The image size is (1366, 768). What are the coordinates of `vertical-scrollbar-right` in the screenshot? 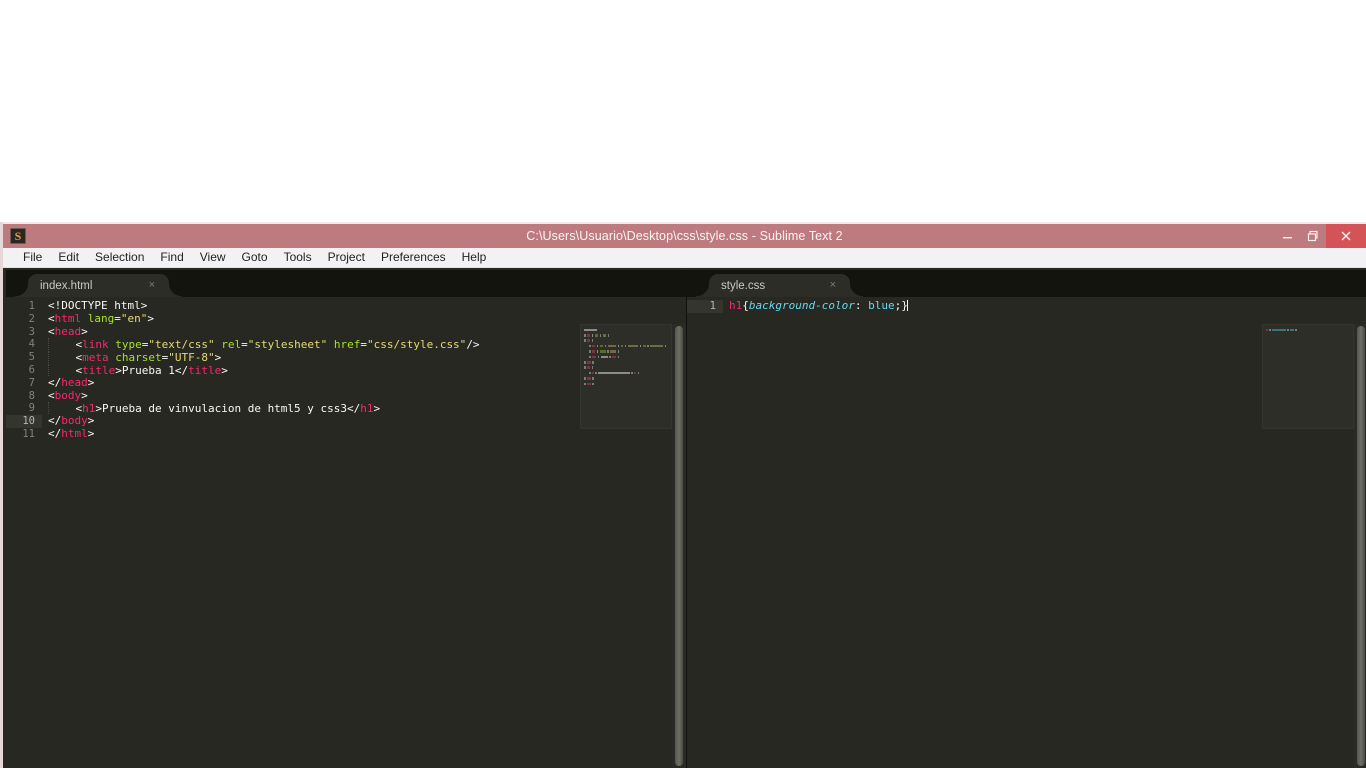 It's located at (1360, 546).